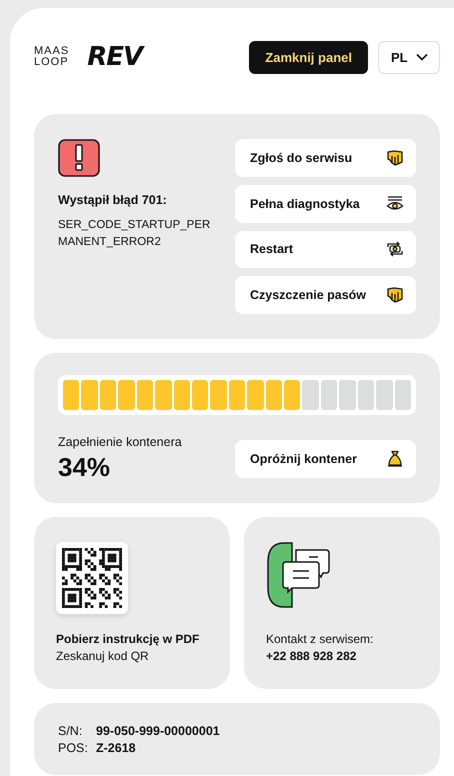  Describe the element at coordinates (308, 57) in the screenshot. I see `close-panel-button: Zamknij panel` at that location.